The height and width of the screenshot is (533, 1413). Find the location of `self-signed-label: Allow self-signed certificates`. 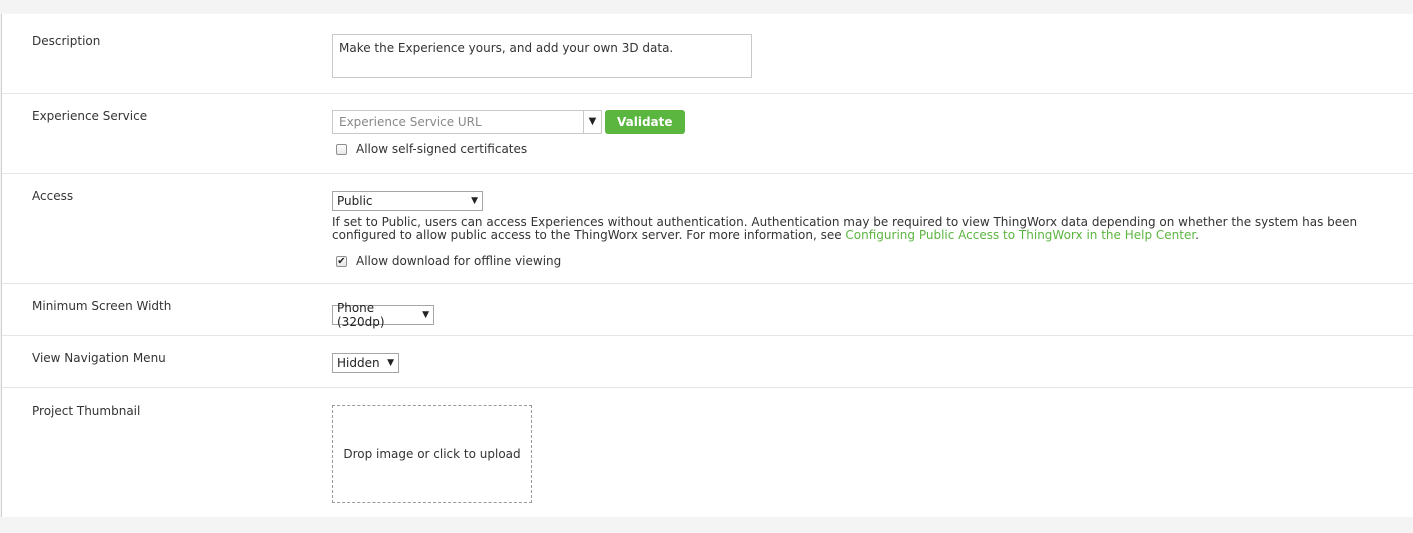

self-signed-label: Allow self-signed certificates is located at coordinates (442, 149).